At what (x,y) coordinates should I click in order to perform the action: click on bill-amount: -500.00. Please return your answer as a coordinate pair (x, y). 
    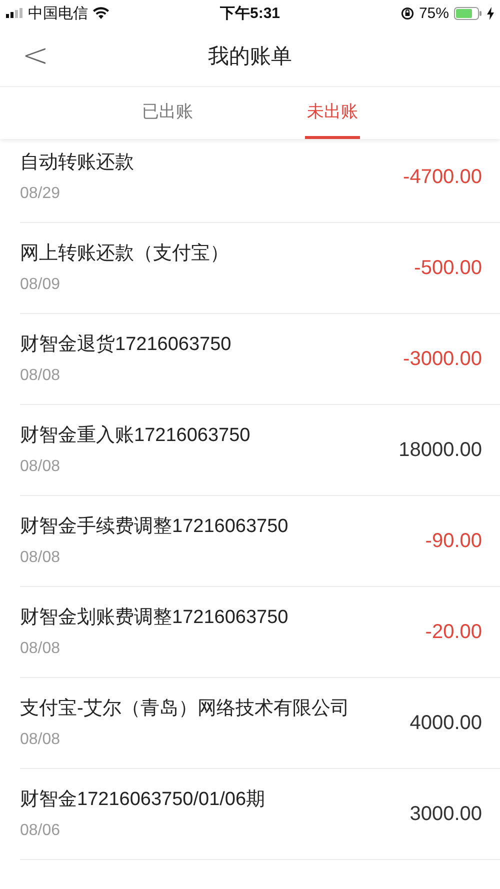
    Looking at the image, I should click on (448, 268).